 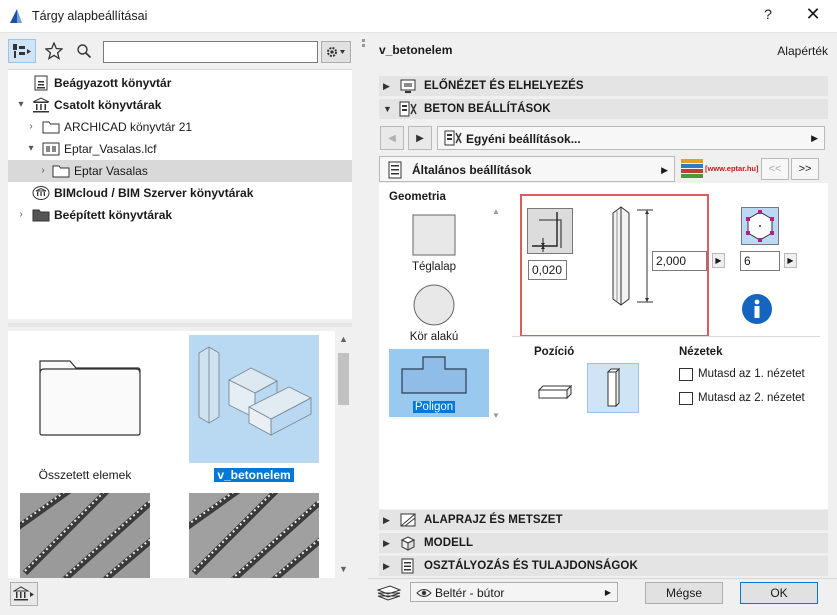 I want to click on favorites-button, so click(x=54, y=51).